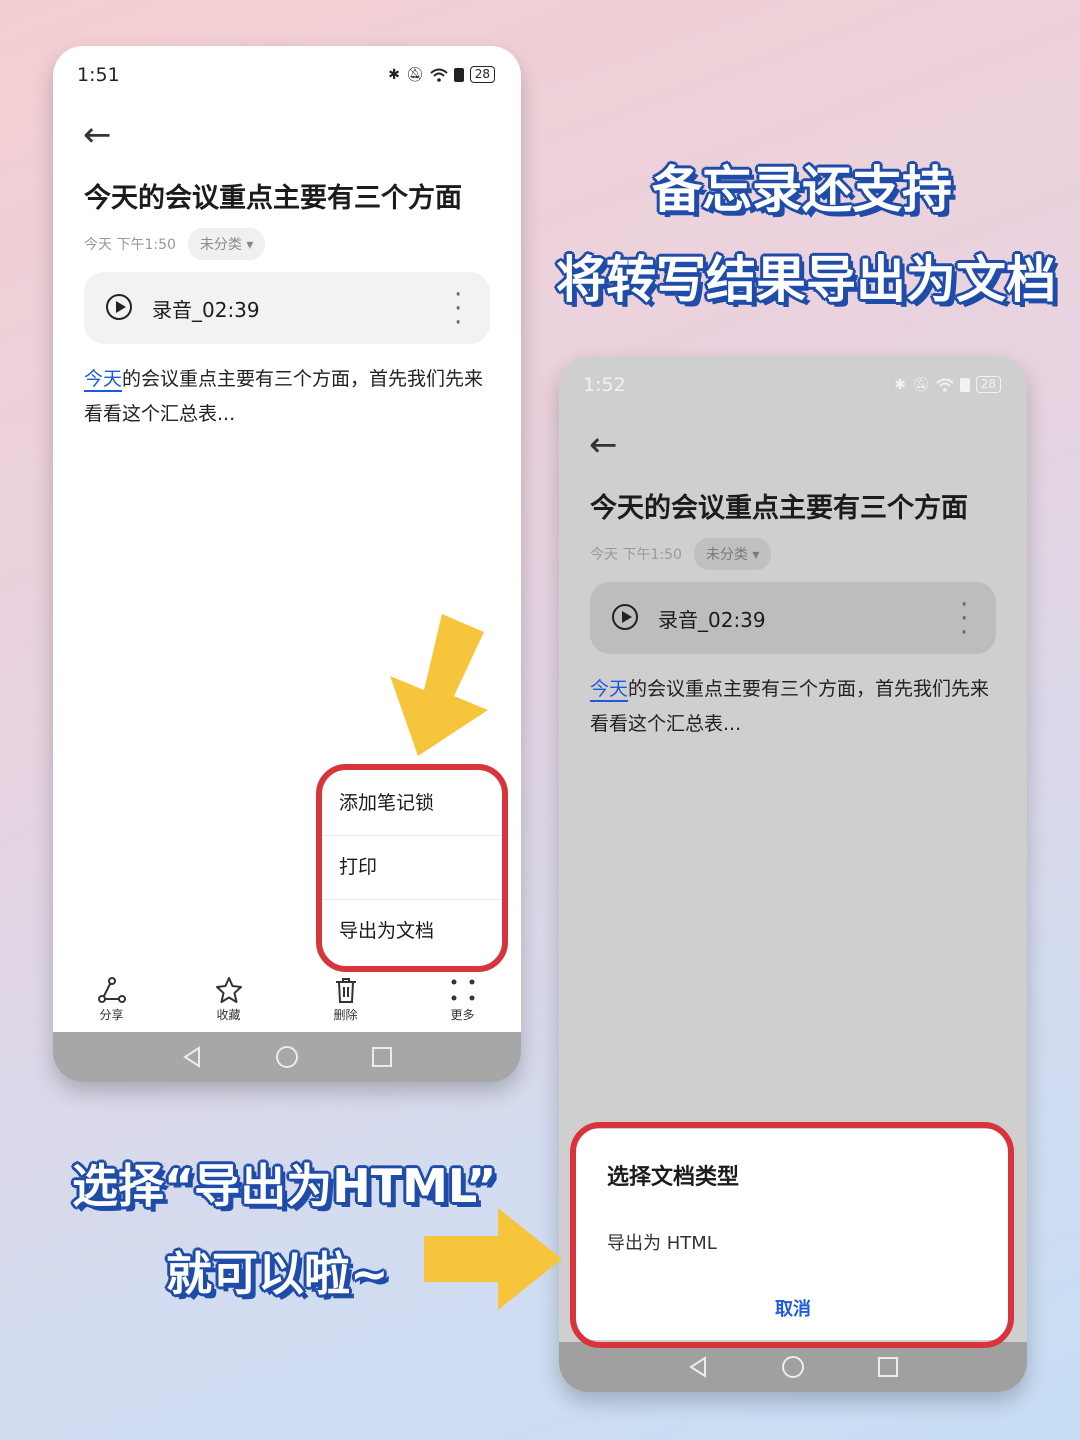 The width and height of the screenshot is (1080, 1440). Describe the element at coordinates (792, 1235) in the screenshot. I see `highlight-box-sheet` at that location.